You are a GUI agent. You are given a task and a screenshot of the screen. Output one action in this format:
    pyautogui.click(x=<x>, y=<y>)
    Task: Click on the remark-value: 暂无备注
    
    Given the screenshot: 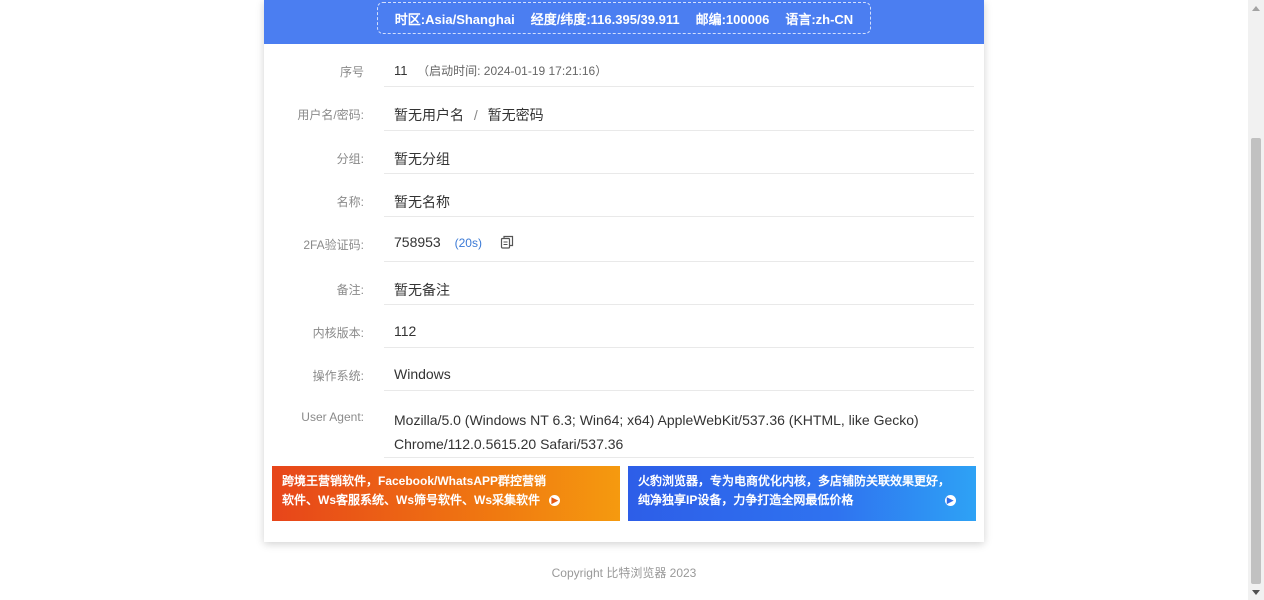 What is the action you would take?
    pyautogui.click(x=422, y=290)
    